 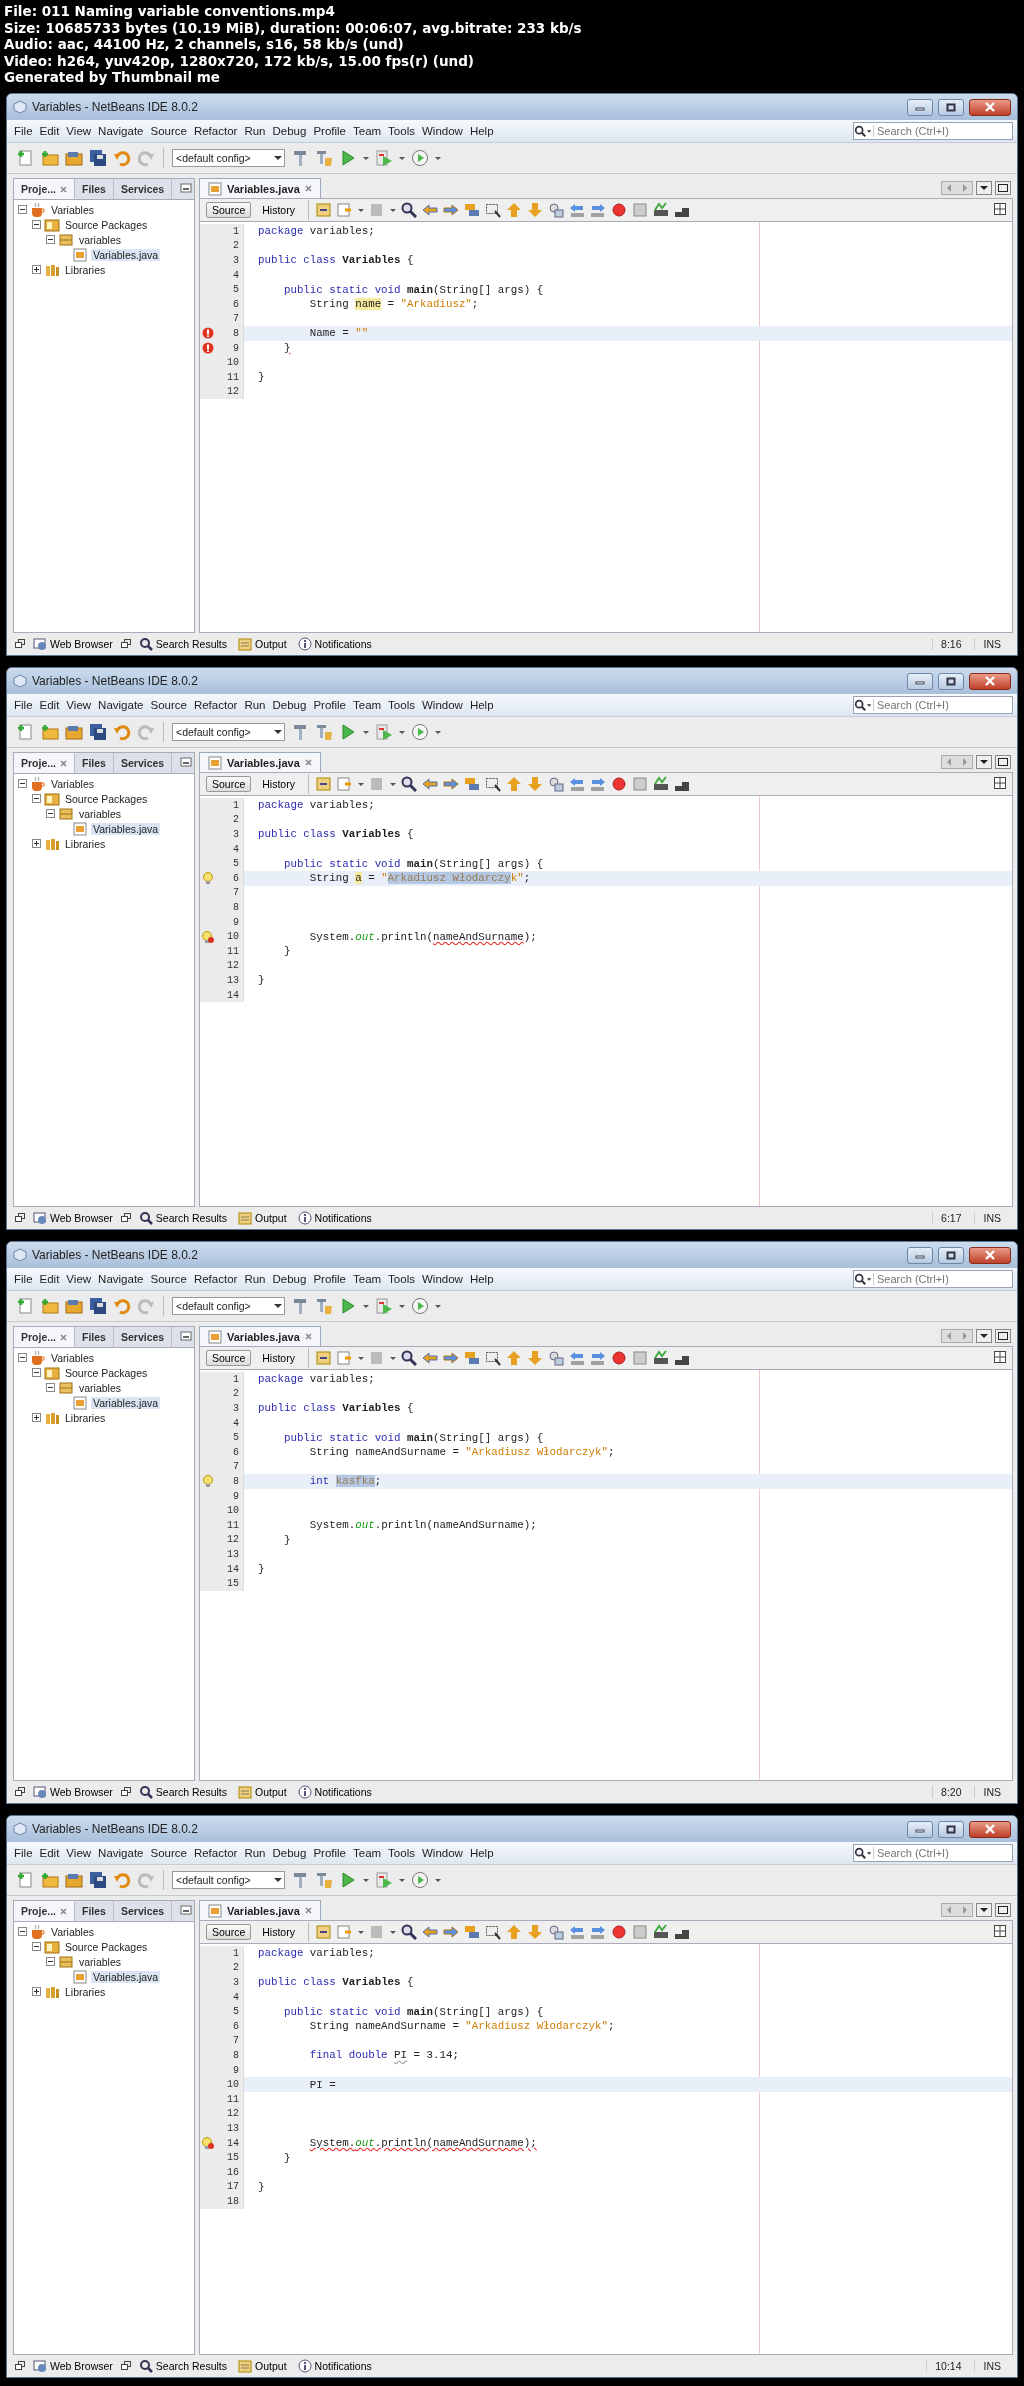 What do you see at coordinates (990, 107) in the screenshot?
I see `close-button` at bounding box center [990, 107].